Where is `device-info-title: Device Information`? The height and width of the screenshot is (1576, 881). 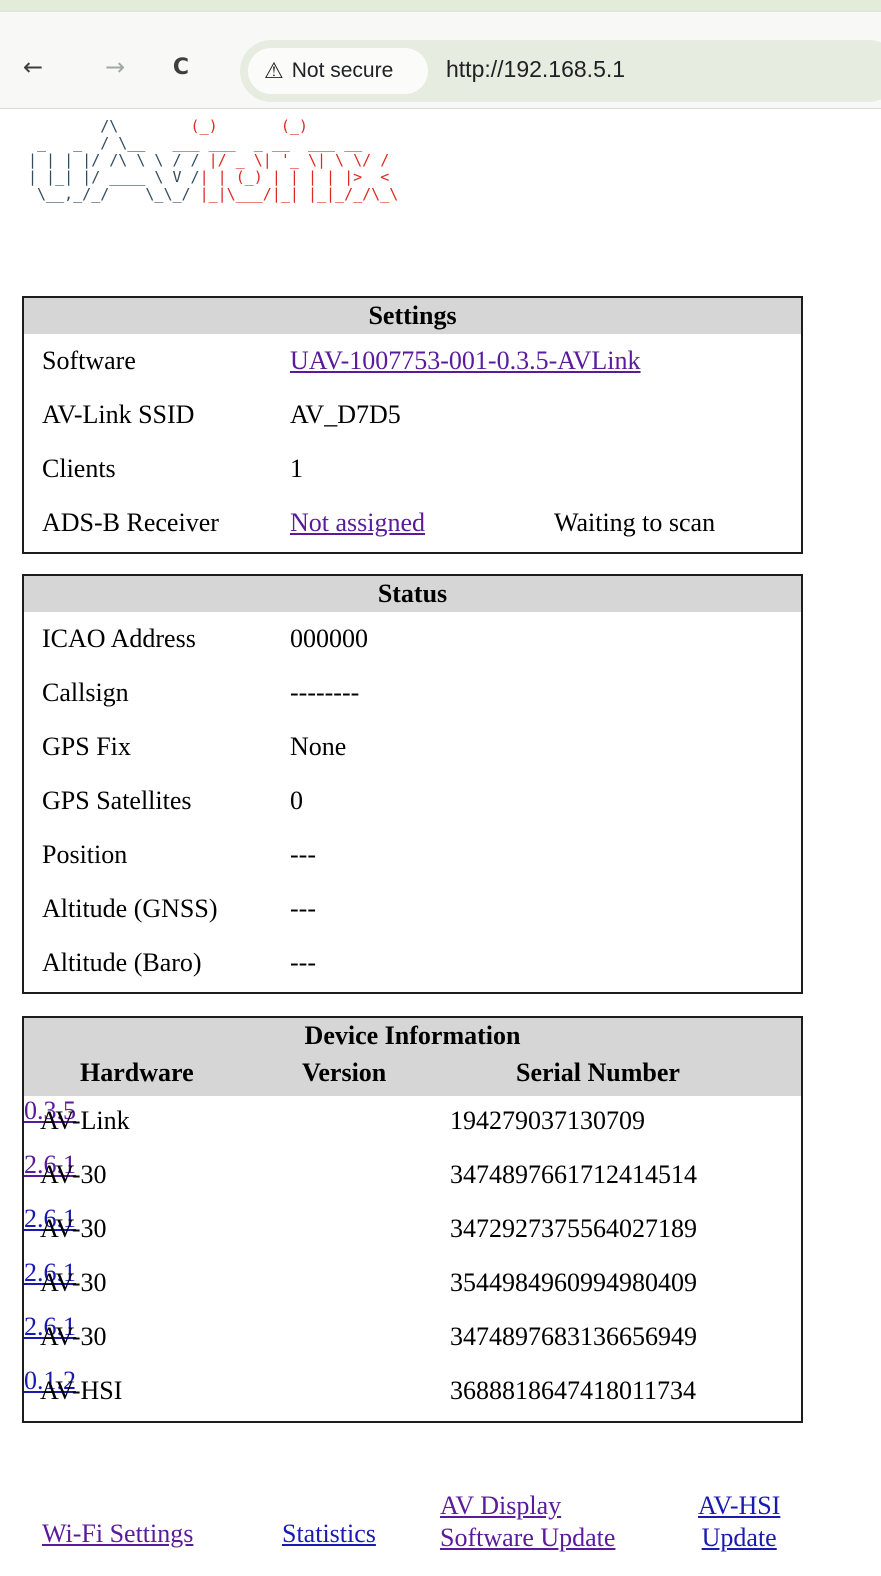 device-info-title: Device Information is located at coordinates (412, 1036).